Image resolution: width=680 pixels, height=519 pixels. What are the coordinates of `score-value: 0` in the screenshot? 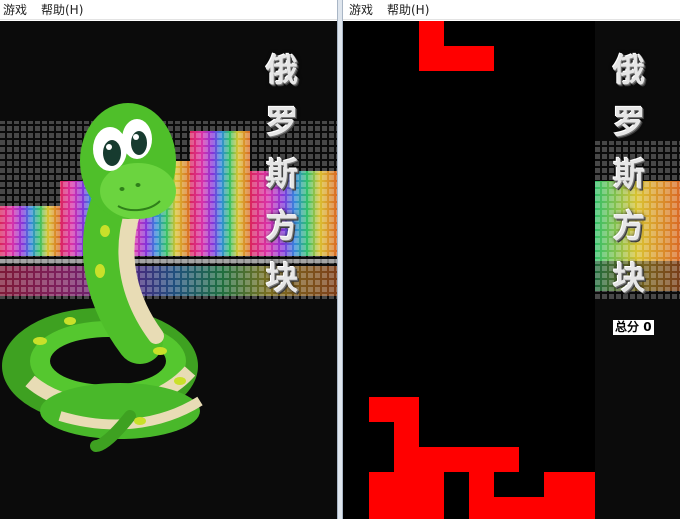 It's located at (647, 327).